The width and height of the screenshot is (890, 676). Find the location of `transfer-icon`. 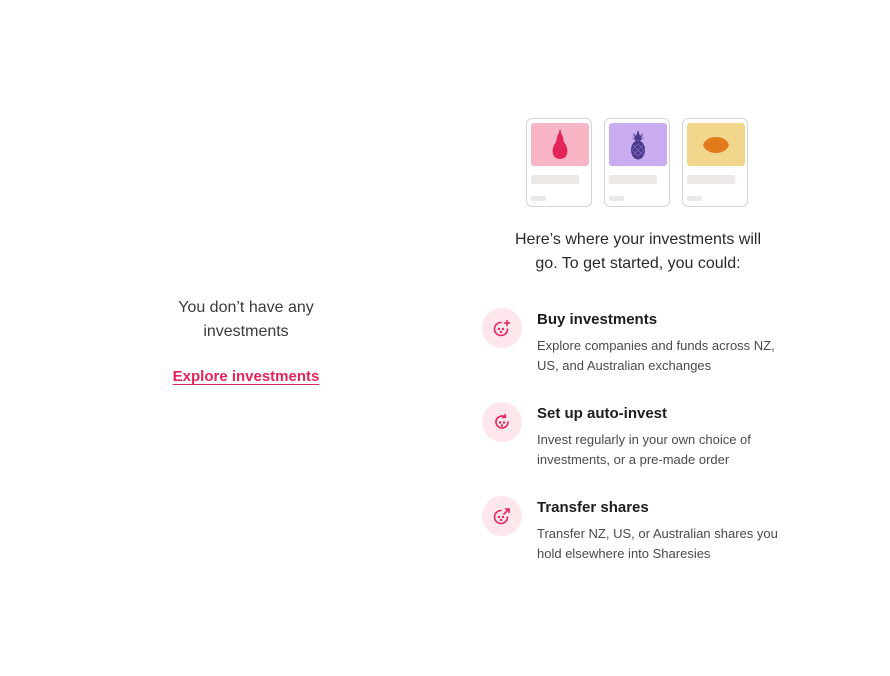

transfer-icon is located at coordinates (502, 516).